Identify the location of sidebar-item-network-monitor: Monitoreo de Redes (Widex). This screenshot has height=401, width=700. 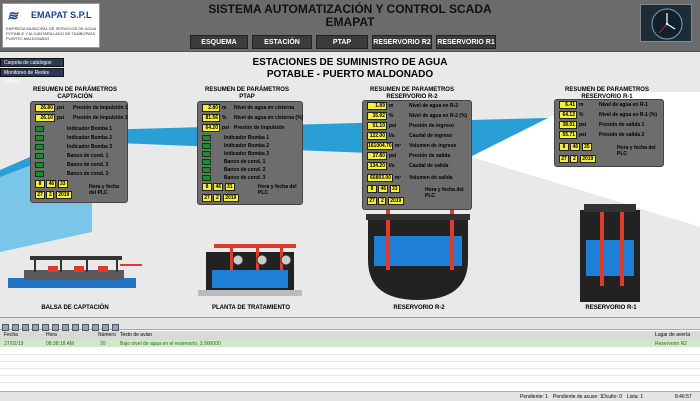
(32, 76).